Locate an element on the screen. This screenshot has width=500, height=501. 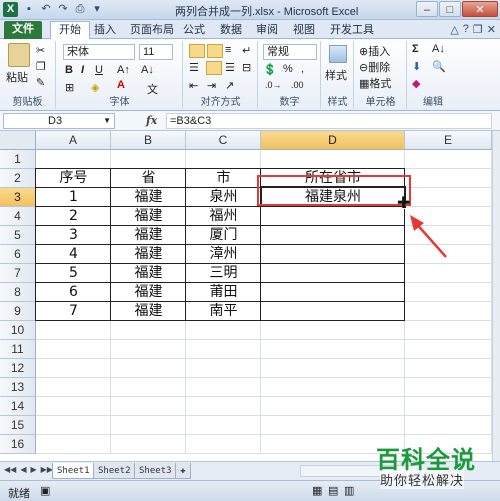
clear-icon: ◆ is located at coordinates (416, 83).